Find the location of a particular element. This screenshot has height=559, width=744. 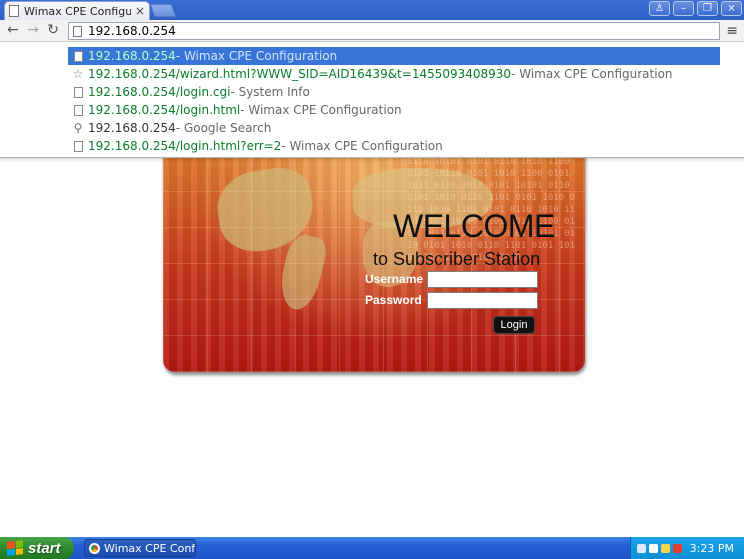

user-icon: ♙ is located at coordinates (659, 8).